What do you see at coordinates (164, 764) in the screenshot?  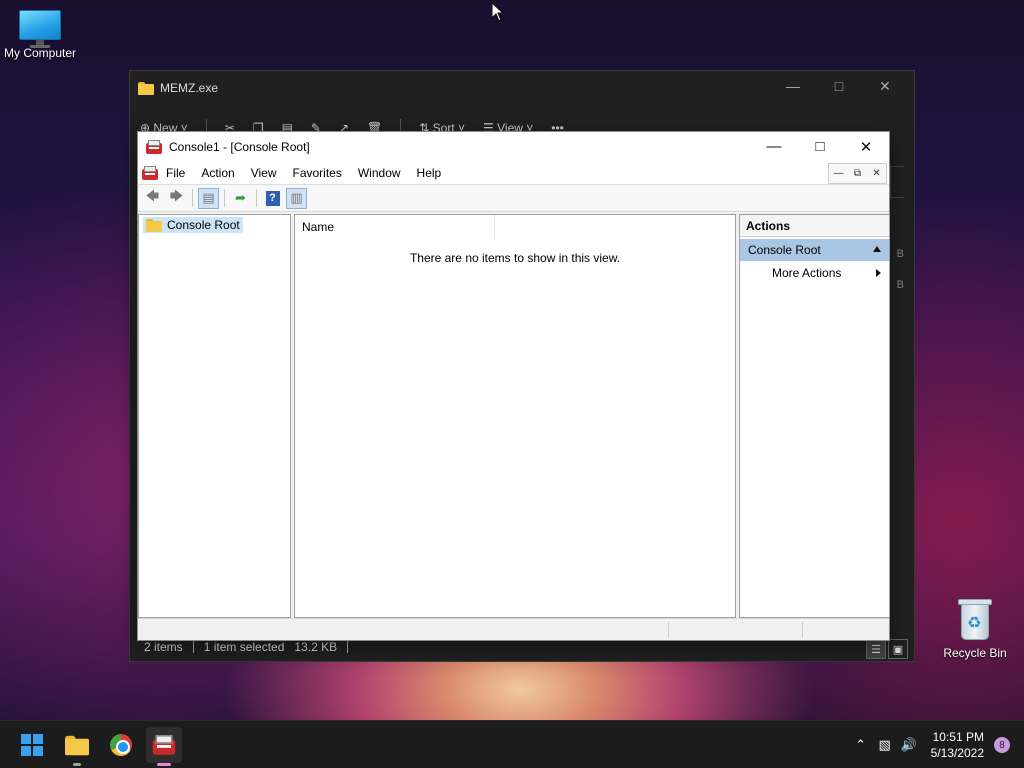 I see `active-indicator` at bounding box center [164, 764].